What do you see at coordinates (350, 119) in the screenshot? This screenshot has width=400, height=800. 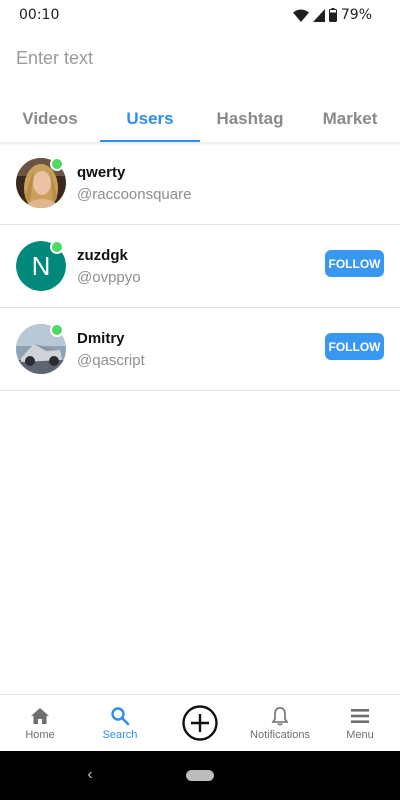 I see `tab-market: Market` at bounding box center [350, 119].